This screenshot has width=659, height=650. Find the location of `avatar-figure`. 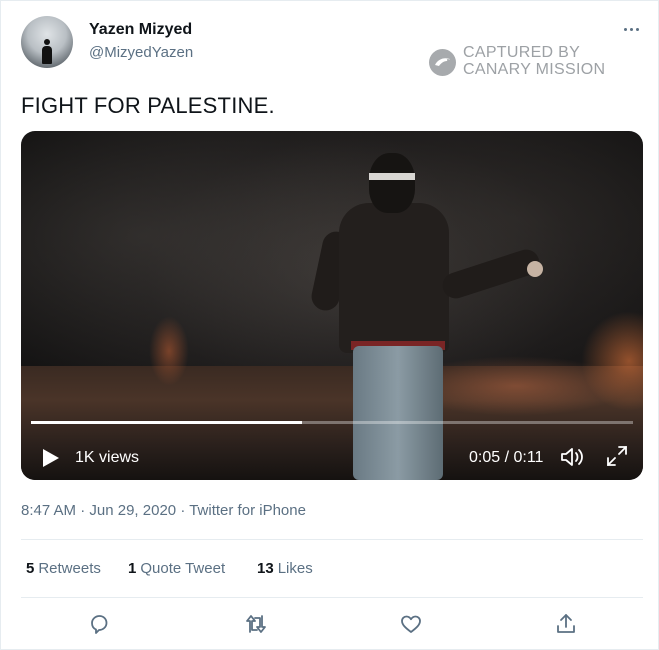

avatar-figure is located at coordinates (47, 51).